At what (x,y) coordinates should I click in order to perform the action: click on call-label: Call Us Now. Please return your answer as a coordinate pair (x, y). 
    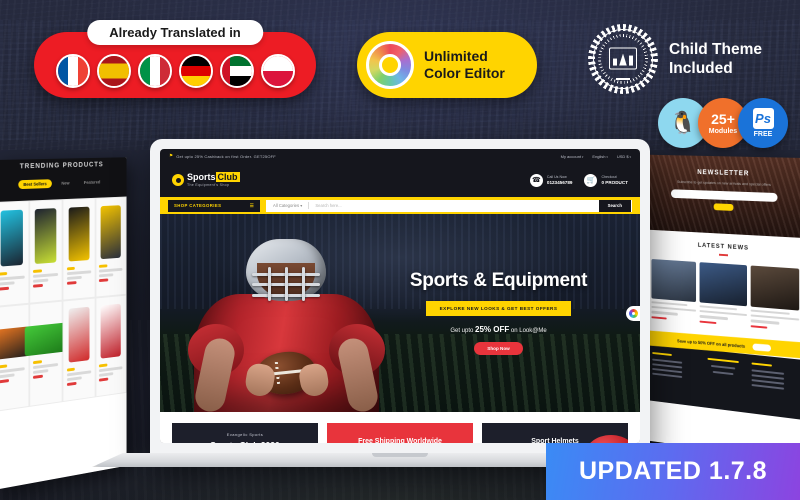
    Looking at the image, I should click on (556, 177).